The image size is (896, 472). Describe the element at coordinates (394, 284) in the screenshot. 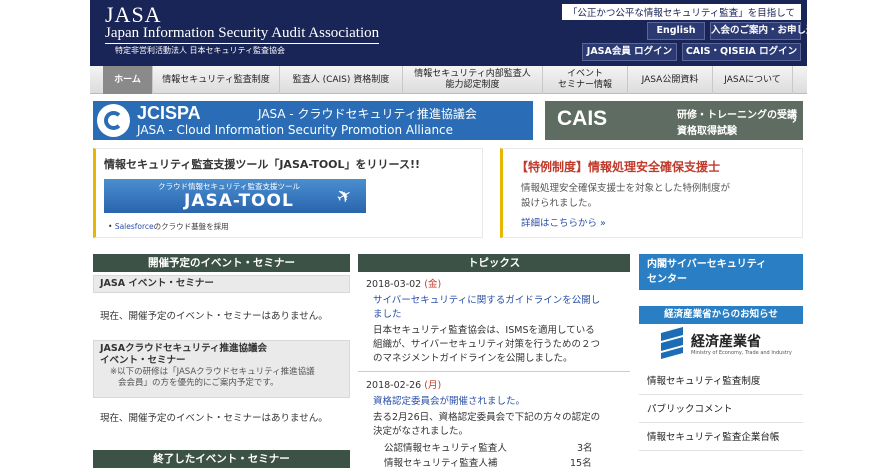

I see `topic-1-date-value: 2018-03-02` at that location.